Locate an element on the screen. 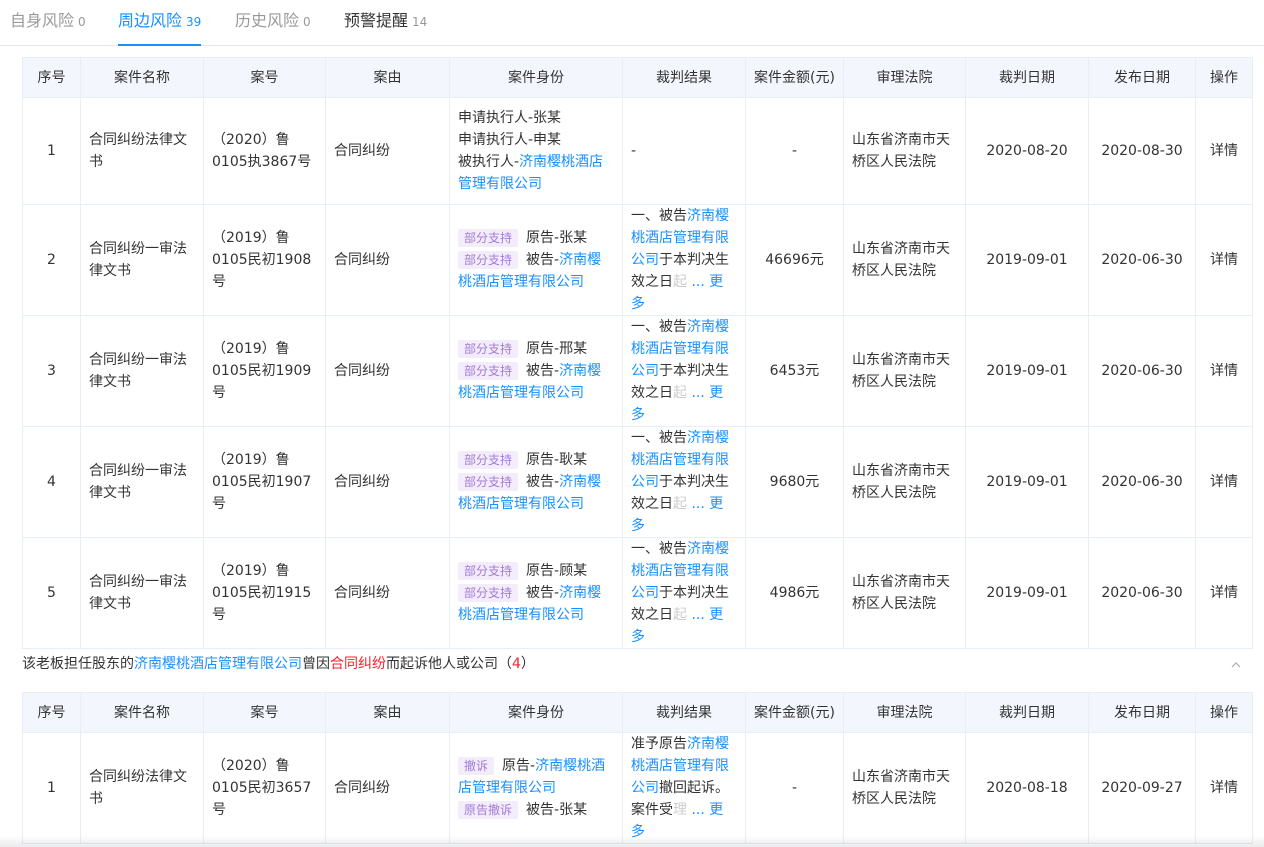 The height and width of the screenshot is (847, 1264). active-tab-underline is located at coordinates (160, 45).